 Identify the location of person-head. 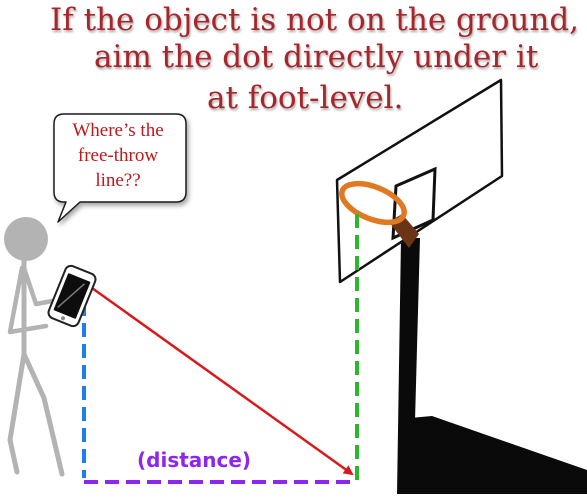
(26, 239).